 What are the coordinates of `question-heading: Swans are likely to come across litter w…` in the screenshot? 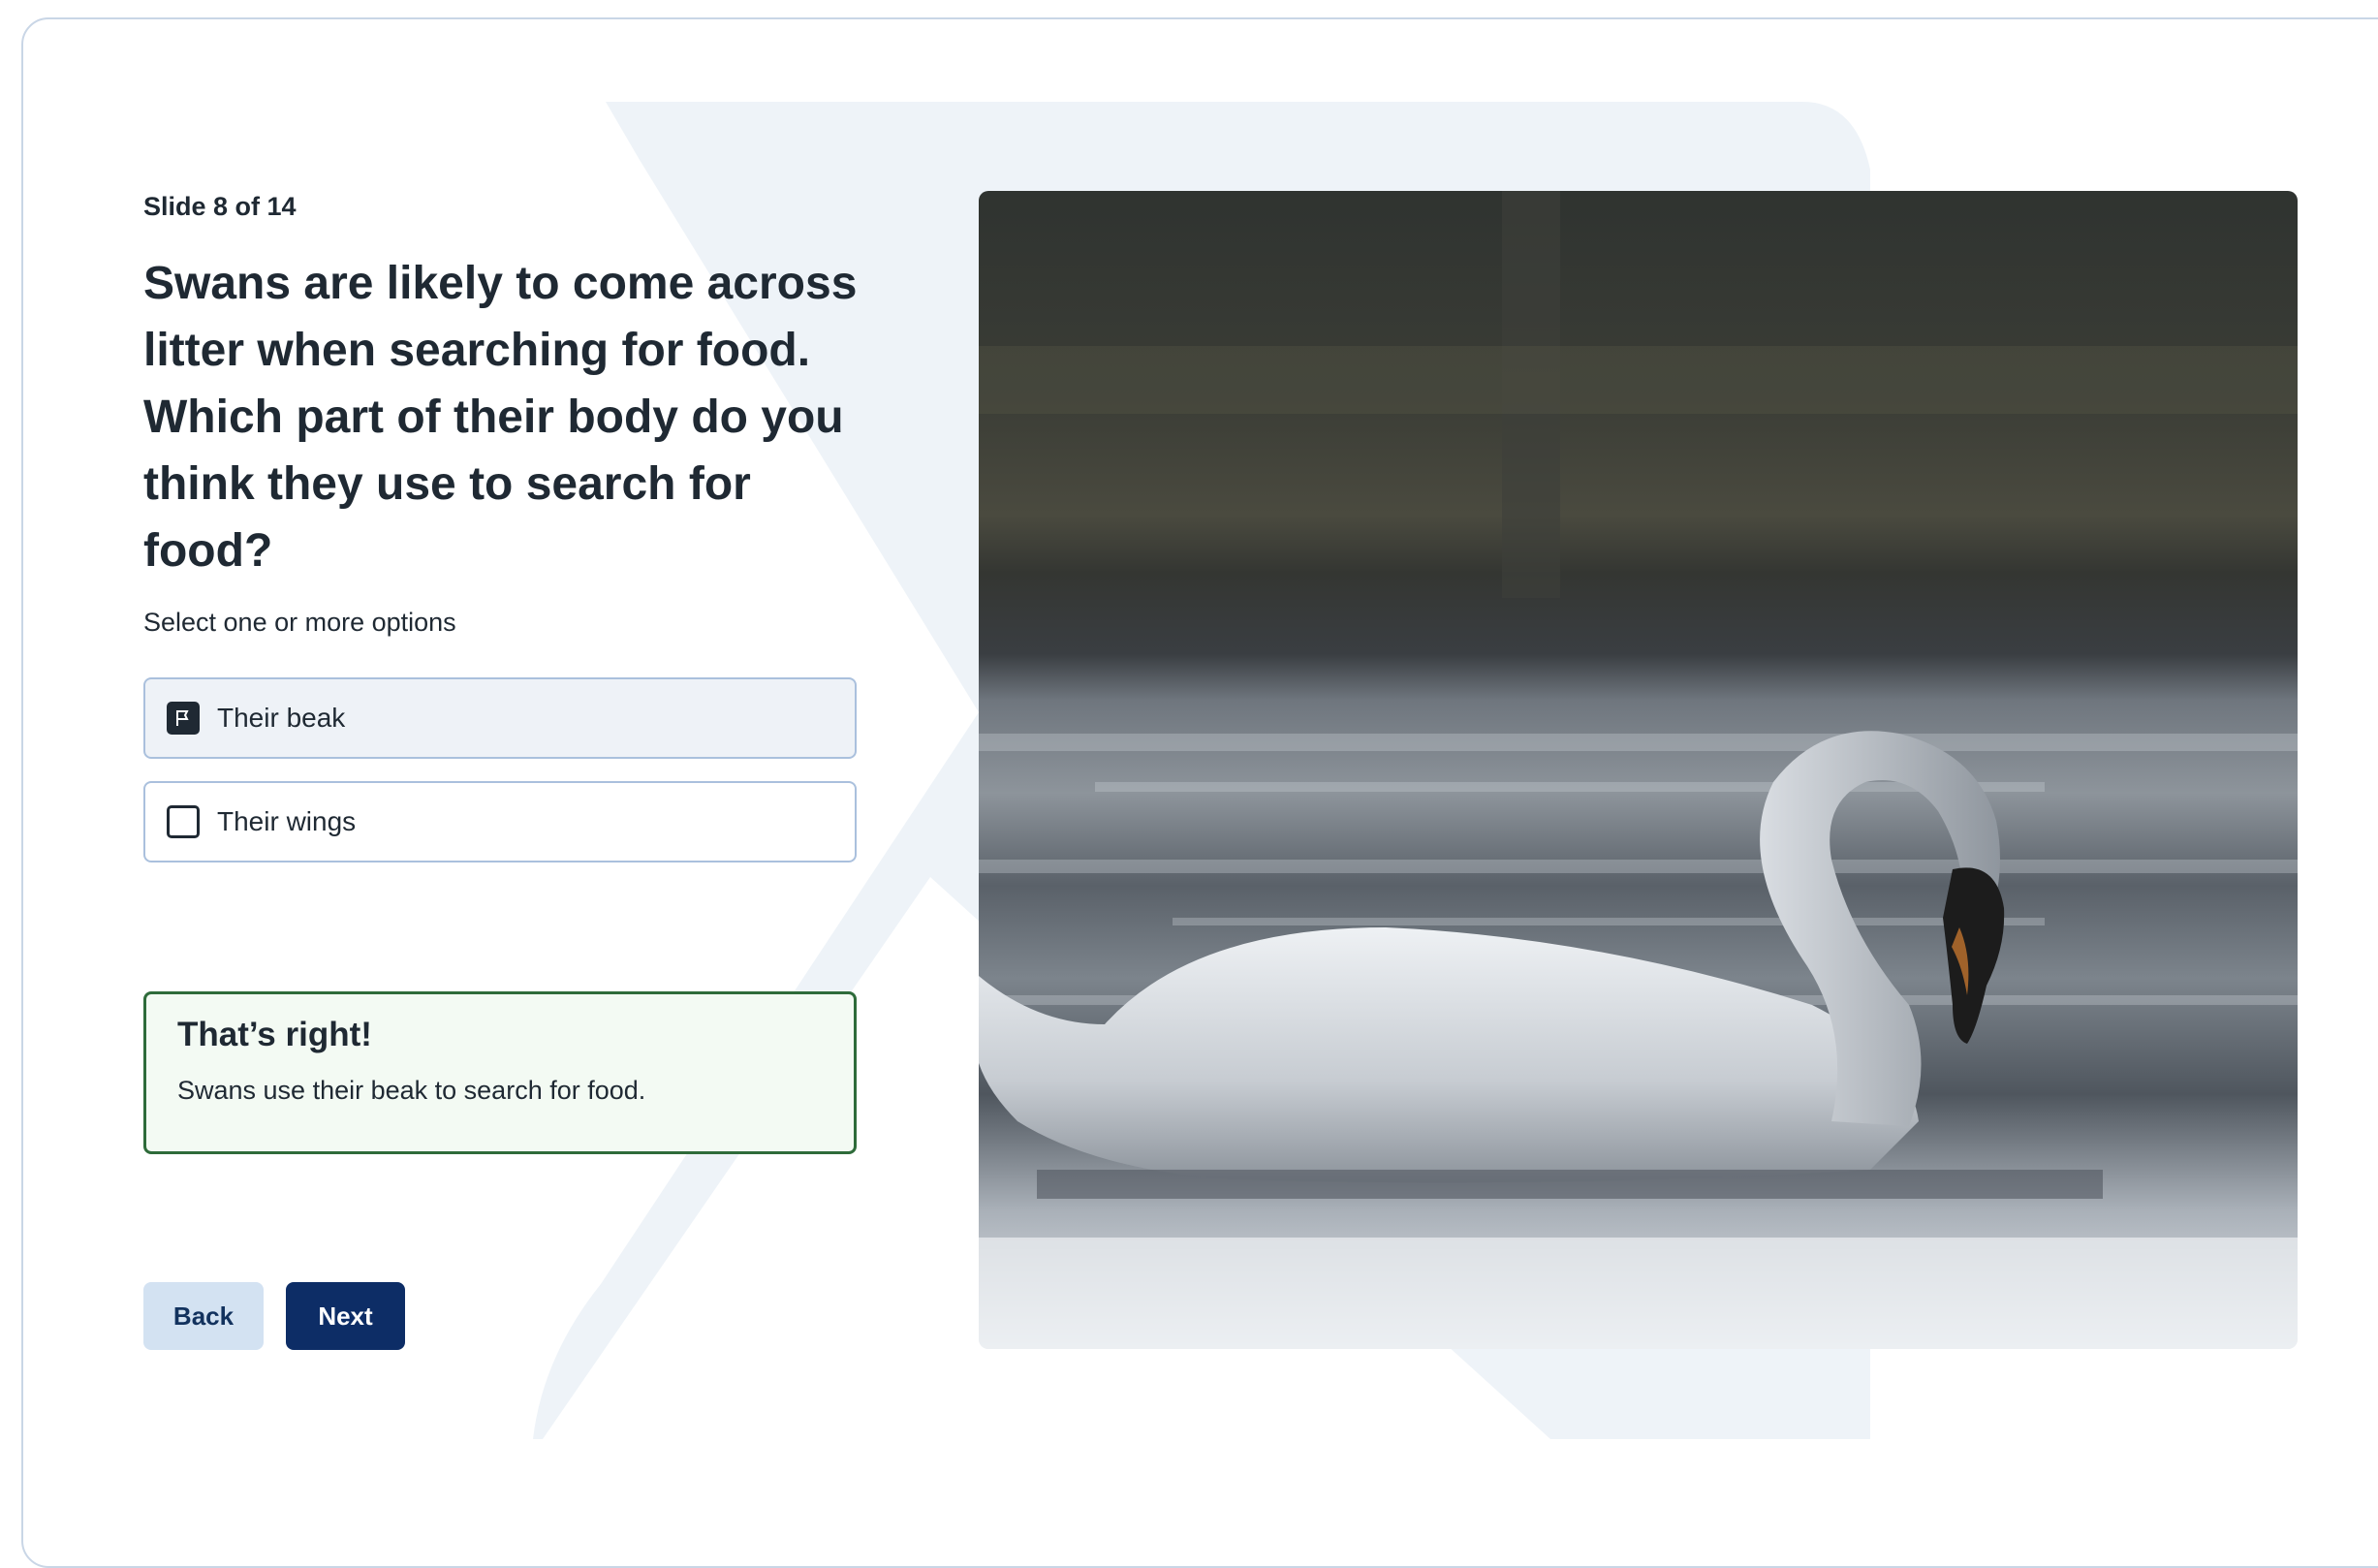 It's located at (500, 417).